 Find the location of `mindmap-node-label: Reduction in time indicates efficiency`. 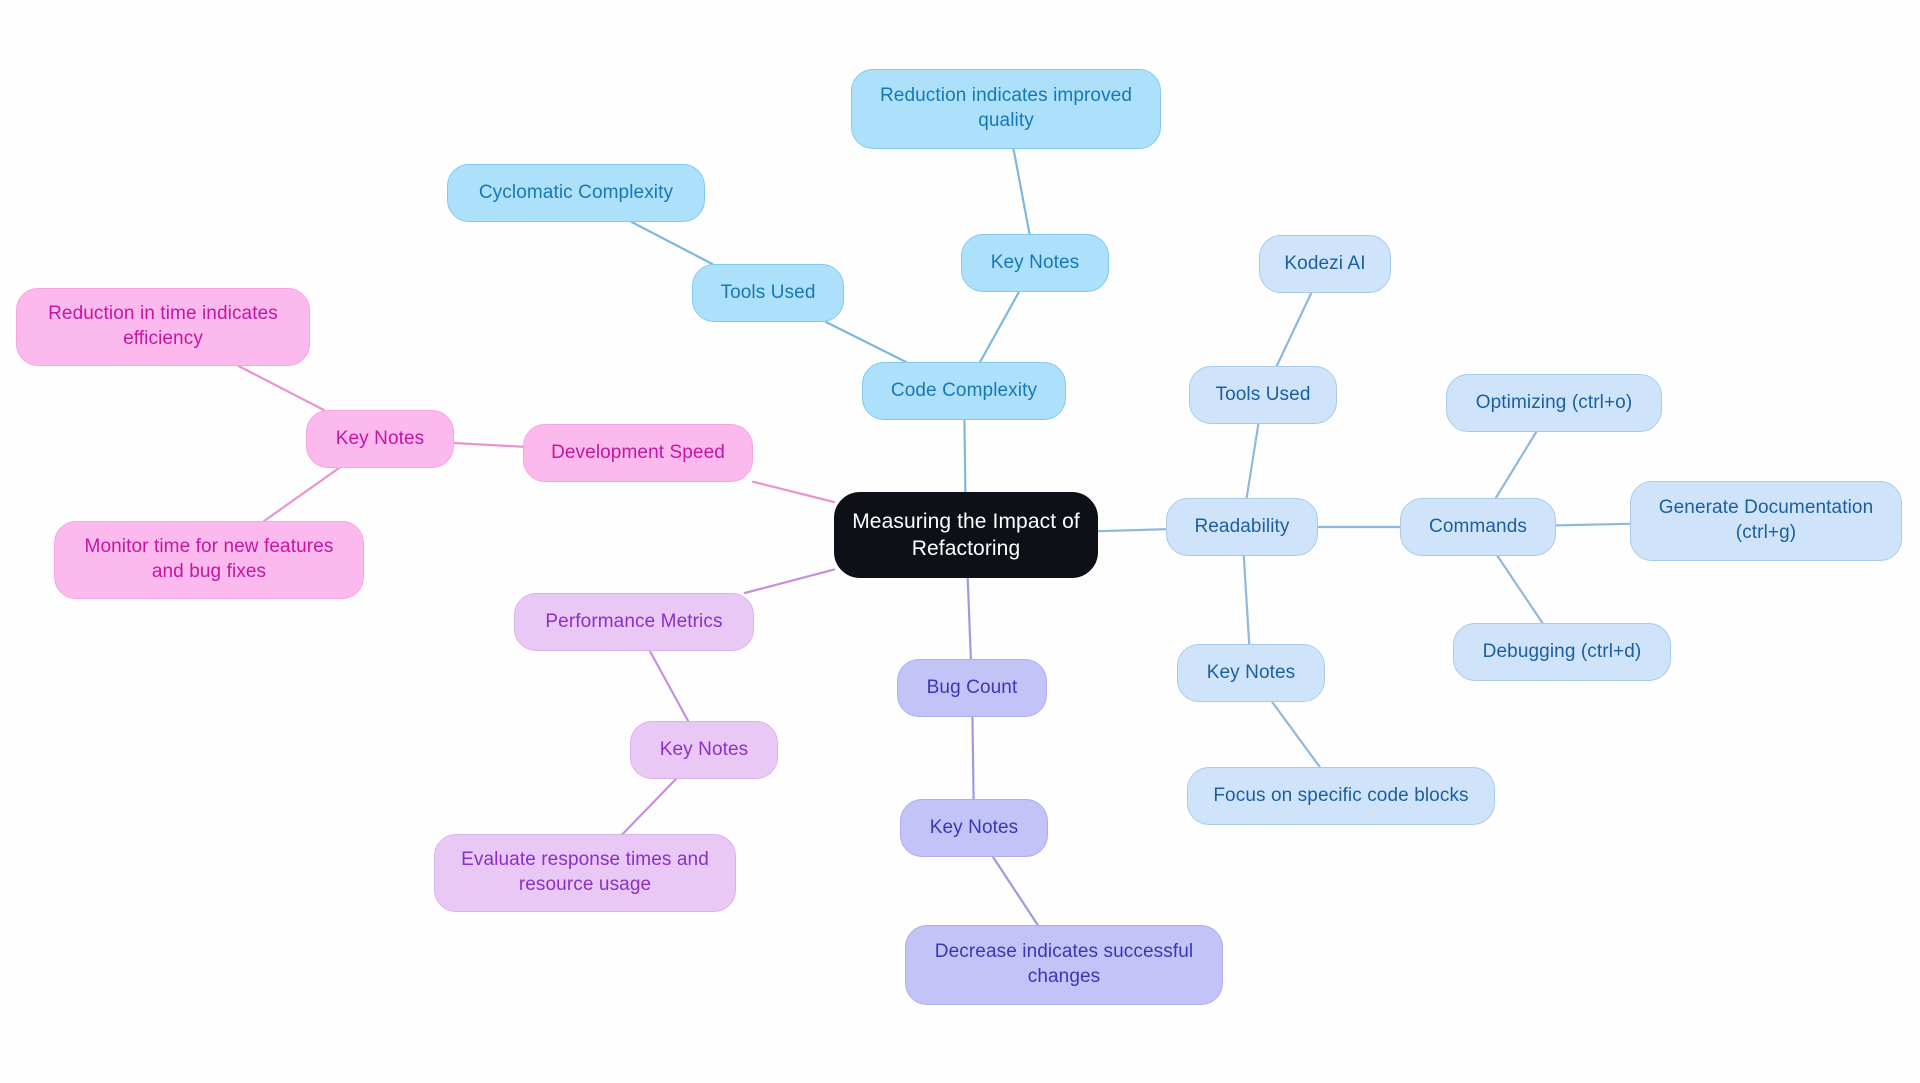

mindmap-node-label: Reduction in time indicates efficiency is located at coordinates (163, 326).